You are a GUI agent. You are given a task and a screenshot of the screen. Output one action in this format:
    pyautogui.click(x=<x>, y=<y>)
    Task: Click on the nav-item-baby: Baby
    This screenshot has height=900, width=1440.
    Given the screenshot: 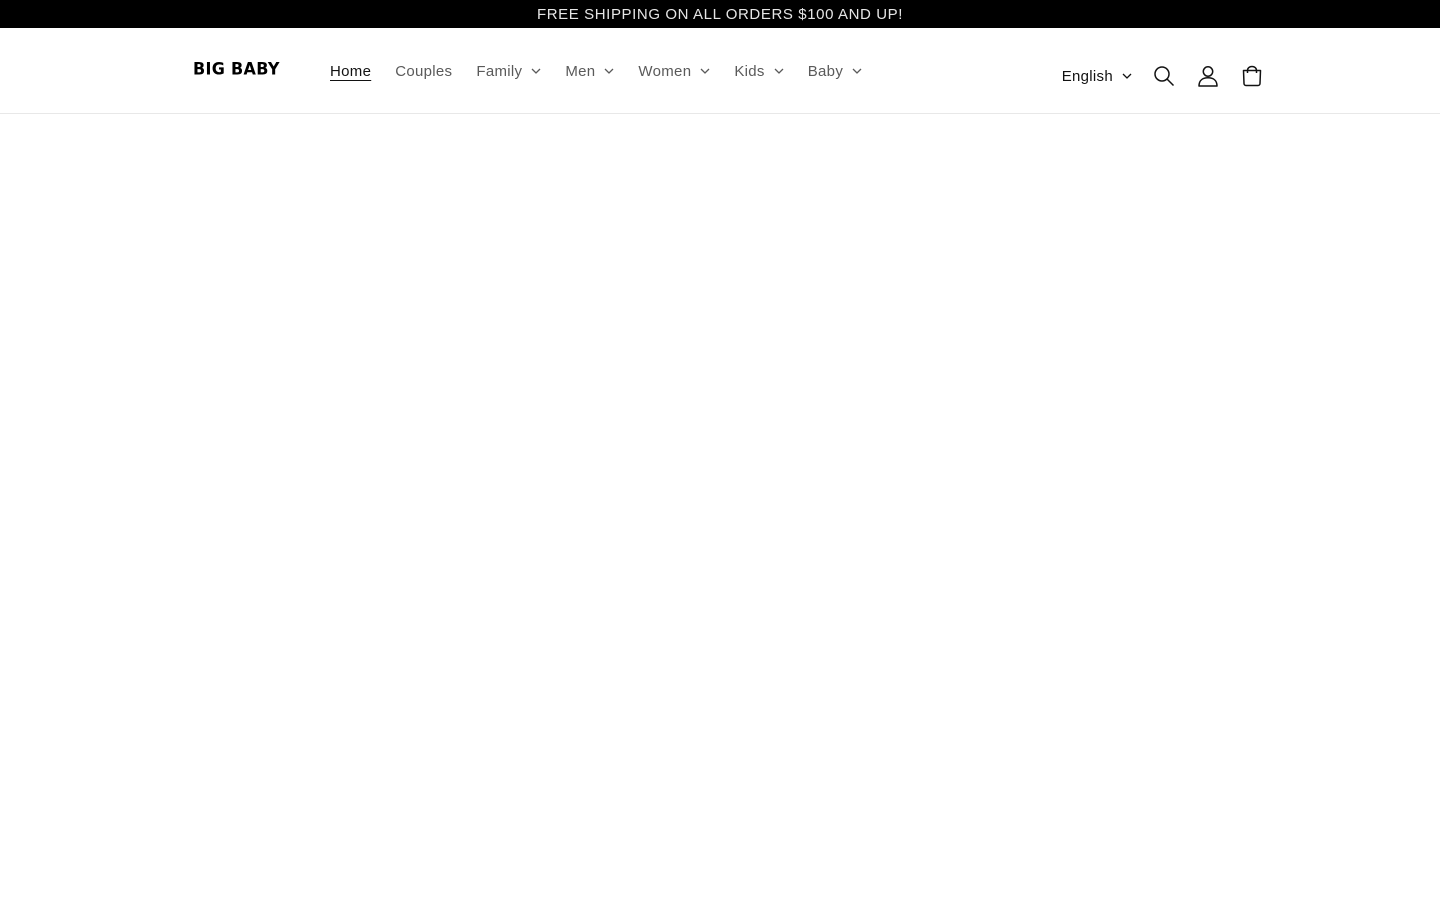 What is the action you would take?
    pyautogui.click(x=835, y=71)
    